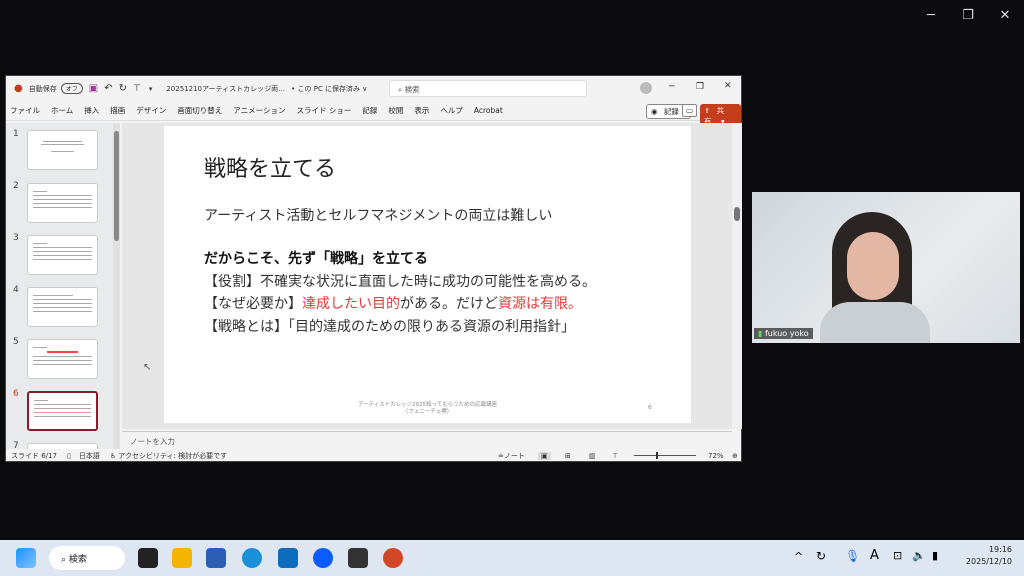 The width and height of the screenshot is (1024, 576). Describe the element at coordinates (393, 303) in the screenshot. I see `slide-line-4: 【なぜ必要か】達成したい目的がある。だけど資源は有限。` at that location.